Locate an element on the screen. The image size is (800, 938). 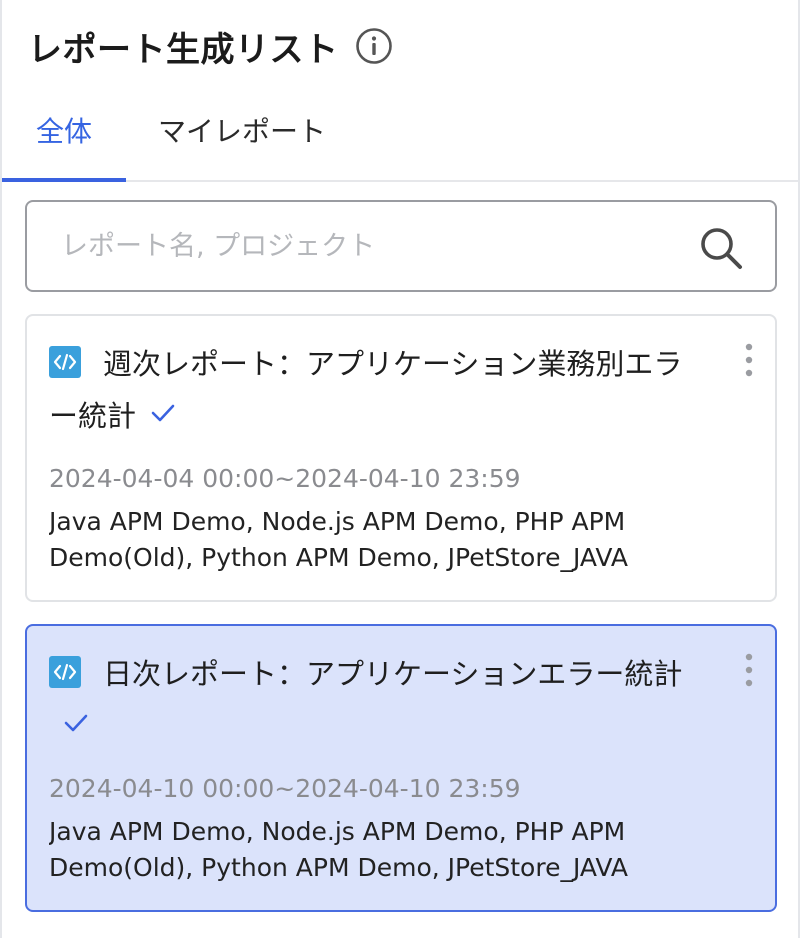
search-box is located at coordinates (401, 246).